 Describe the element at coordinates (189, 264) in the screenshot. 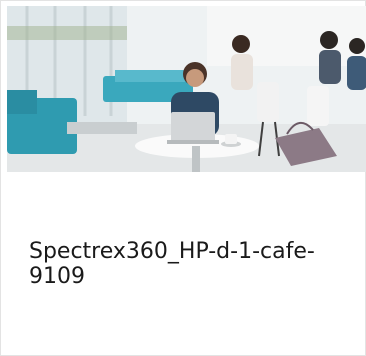

I see `asset-title: Spectrex360_HP-d-1-cafe-9109` at that location.